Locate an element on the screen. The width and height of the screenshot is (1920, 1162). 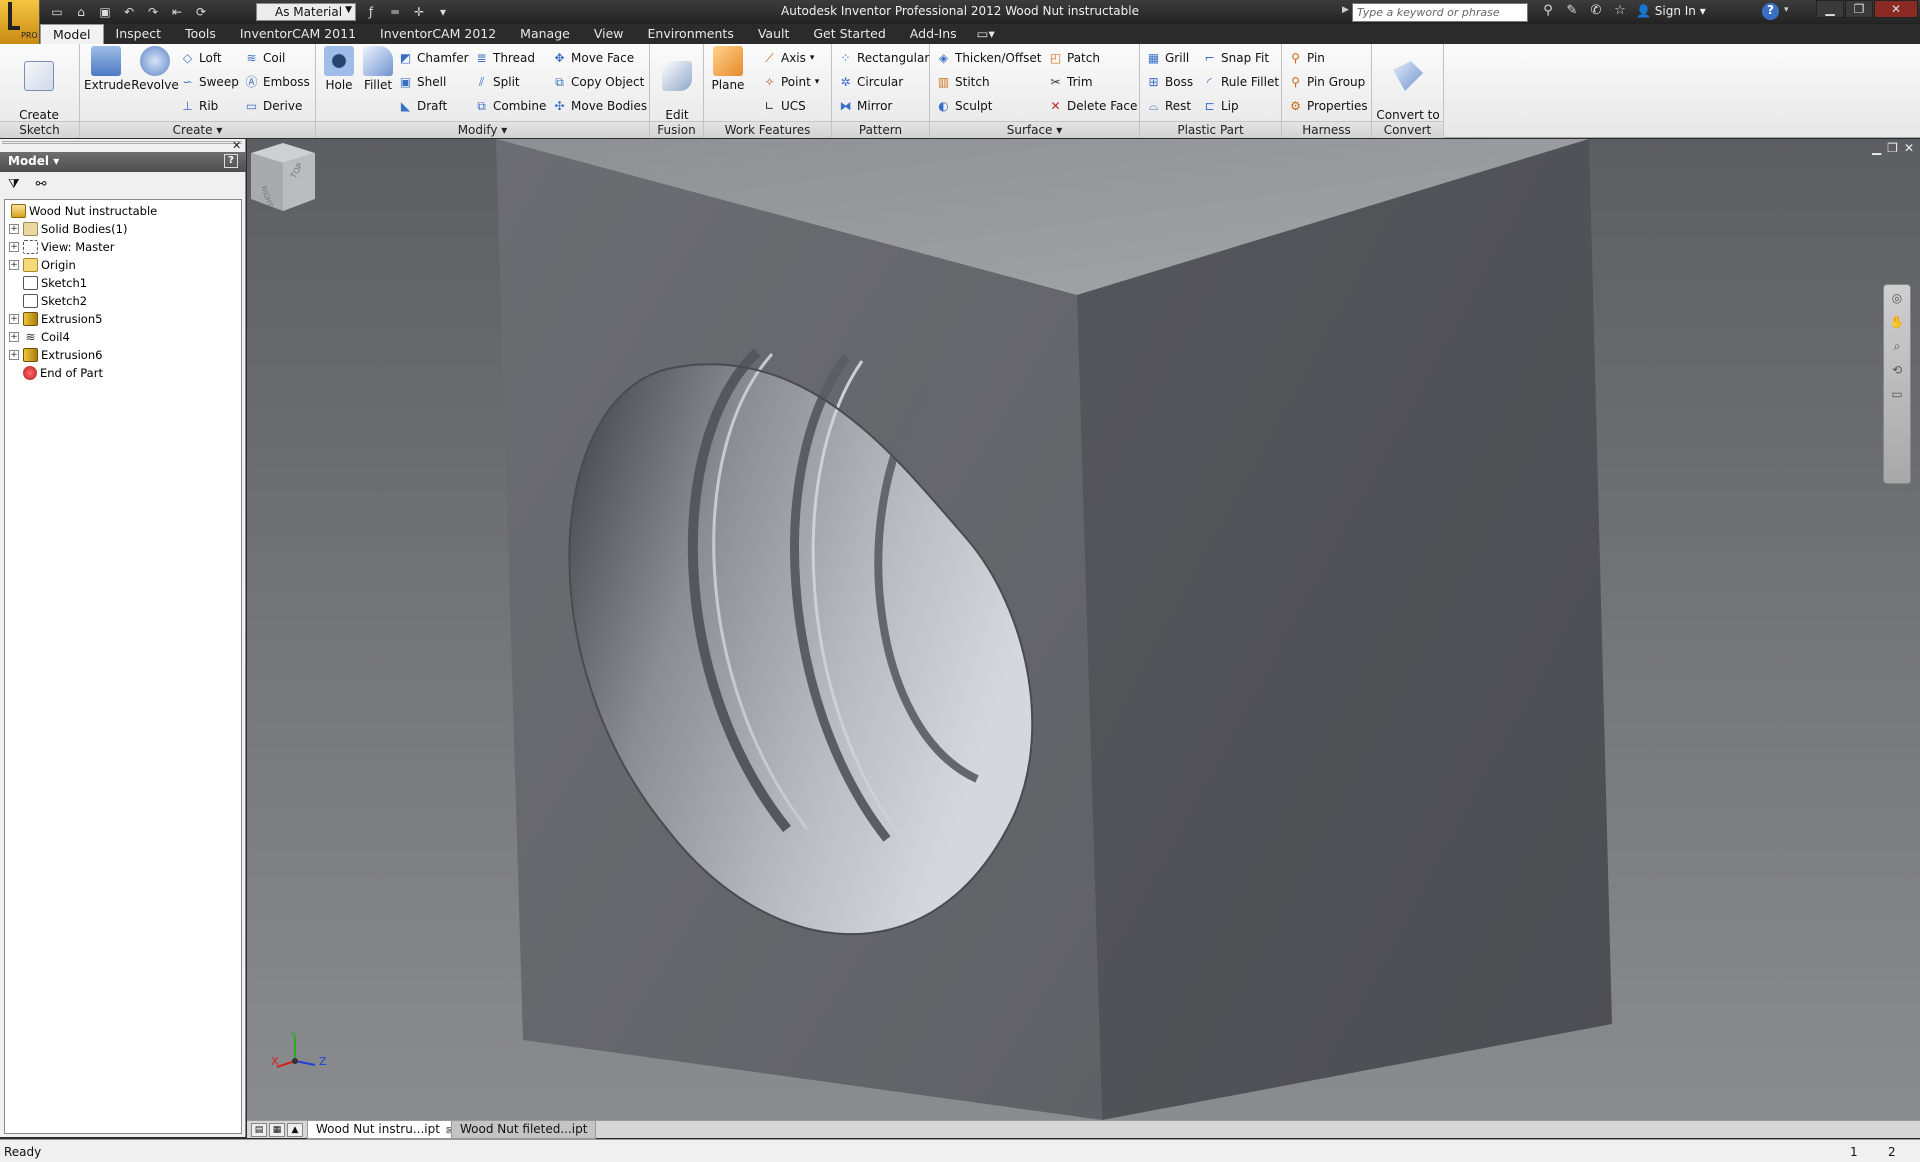
look-at-icon: ▭ is located at coordinates (1897, 396).